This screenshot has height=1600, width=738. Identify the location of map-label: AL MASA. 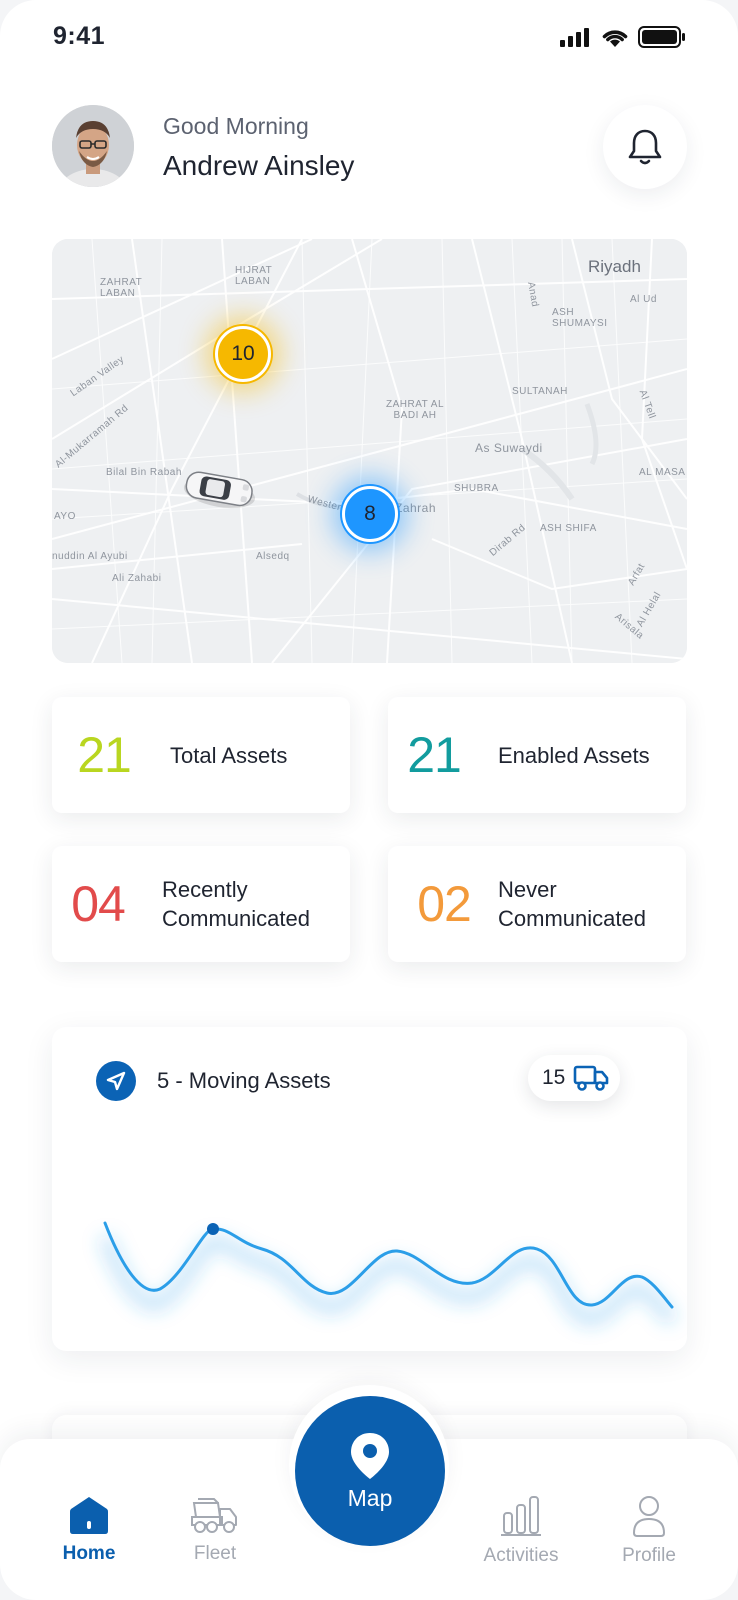
(662, 472).